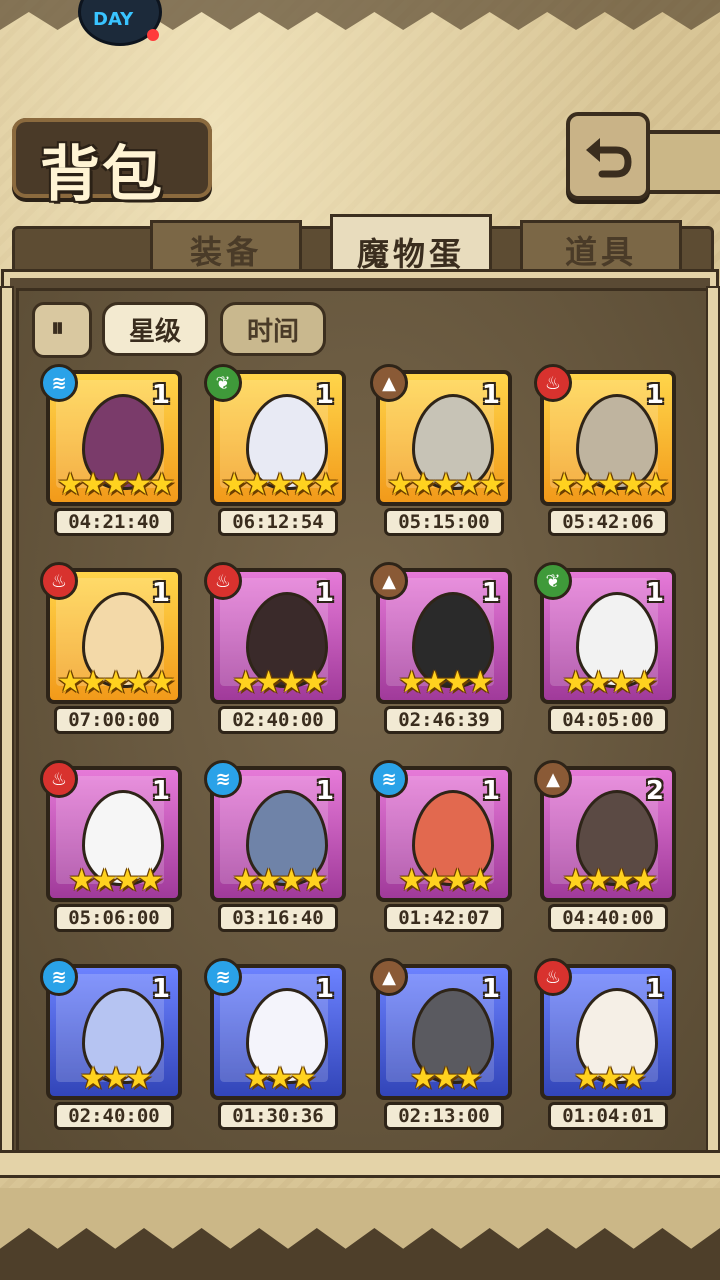  What do you see at coordinates (114, 720) in the screenshot?
I see `hatch-timer: 07:00:00` at bounding box center [114, 720].